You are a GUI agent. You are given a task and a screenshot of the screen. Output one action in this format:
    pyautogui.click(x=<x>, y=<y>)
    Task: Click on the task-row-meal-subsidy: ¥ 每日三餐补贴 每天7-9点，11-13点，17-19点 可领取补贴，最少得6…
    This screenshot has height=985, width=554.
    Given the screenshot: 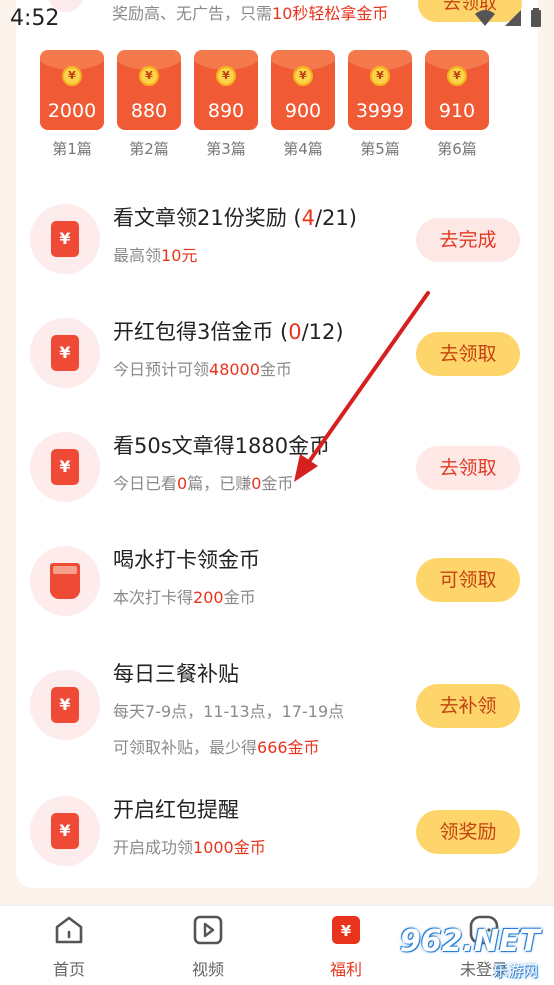 What is the action you would take?
    pyautogui.click(x=277, y=711)
    